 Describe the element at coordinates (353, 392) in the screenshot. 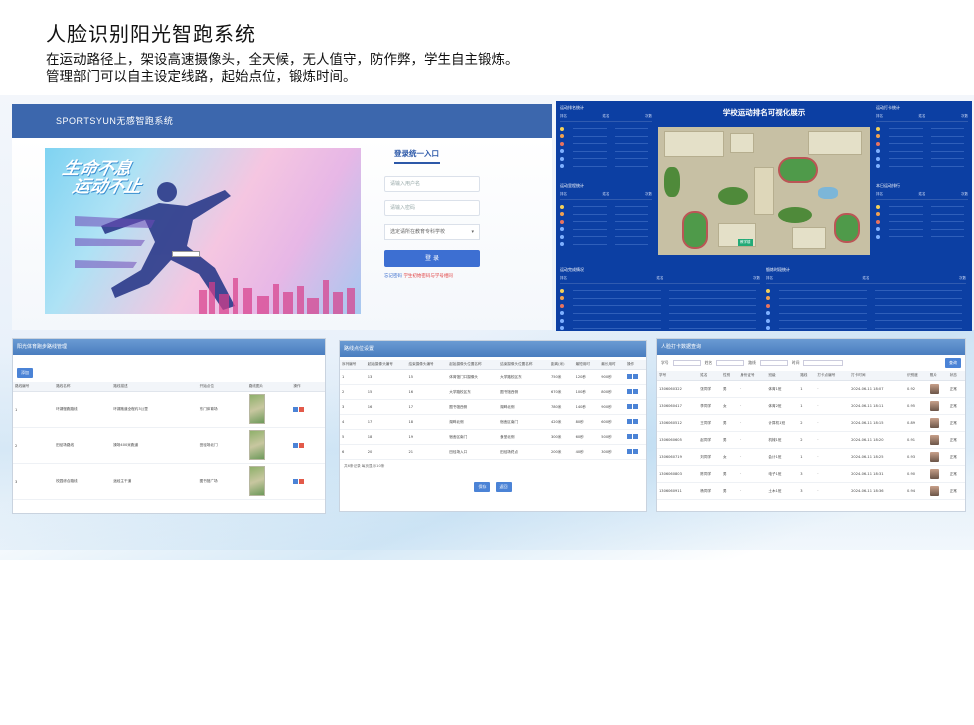

I see `points-cell-seq: 2` at that location.